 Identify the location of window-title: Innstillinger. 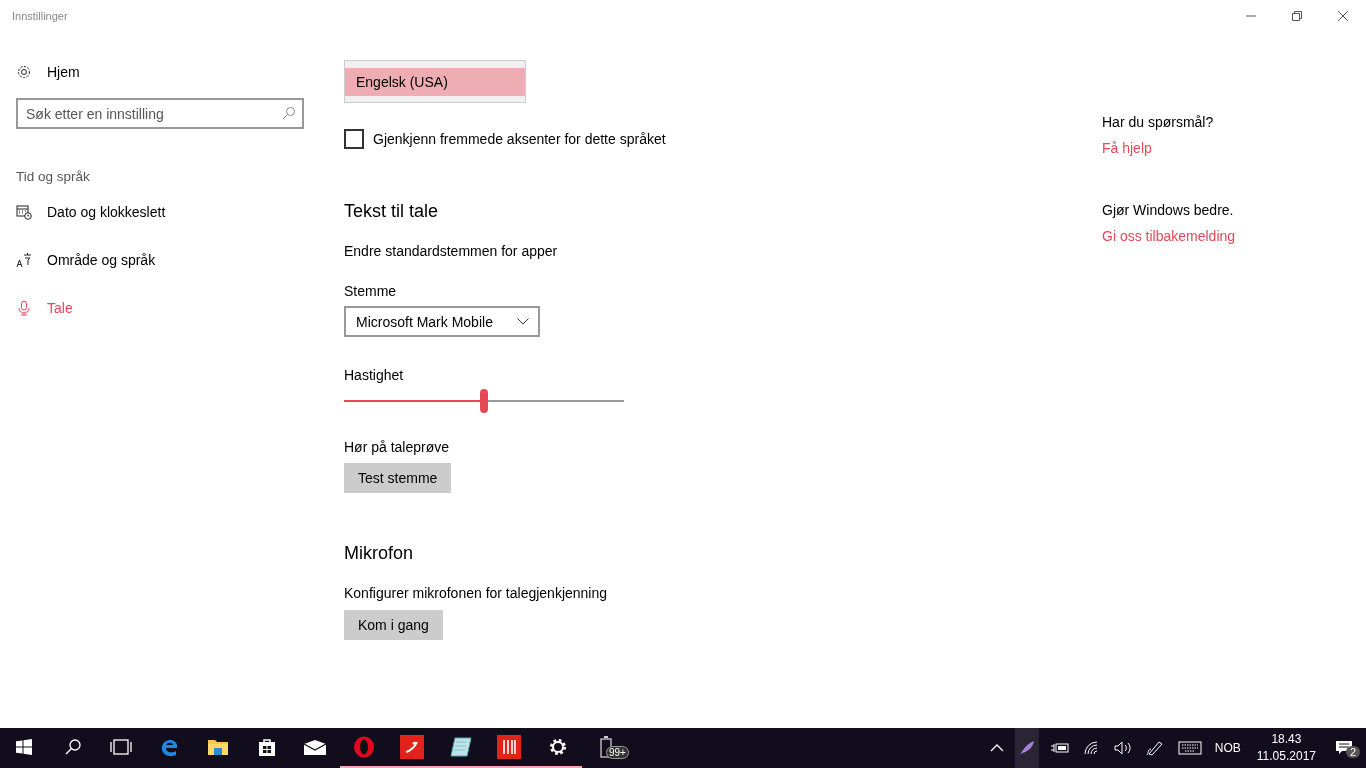
(40, 16).